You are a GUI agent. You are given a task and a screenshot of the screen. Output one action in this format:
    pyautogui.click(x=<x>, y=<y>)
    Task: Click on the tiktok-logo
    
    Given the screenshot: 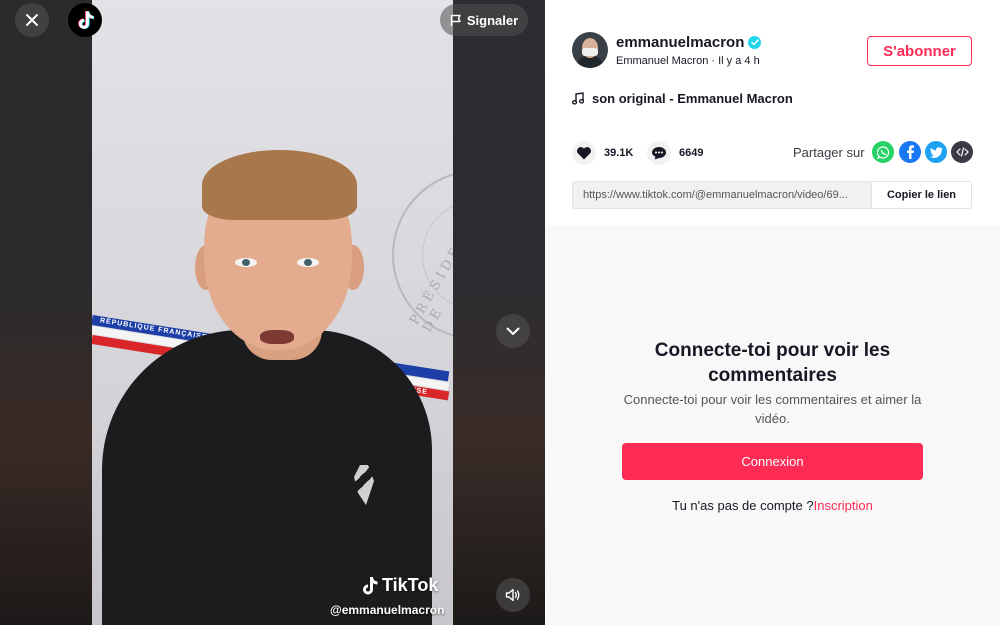 What is the action you would take?
    pyautogui.click(x=85, y=20)
    